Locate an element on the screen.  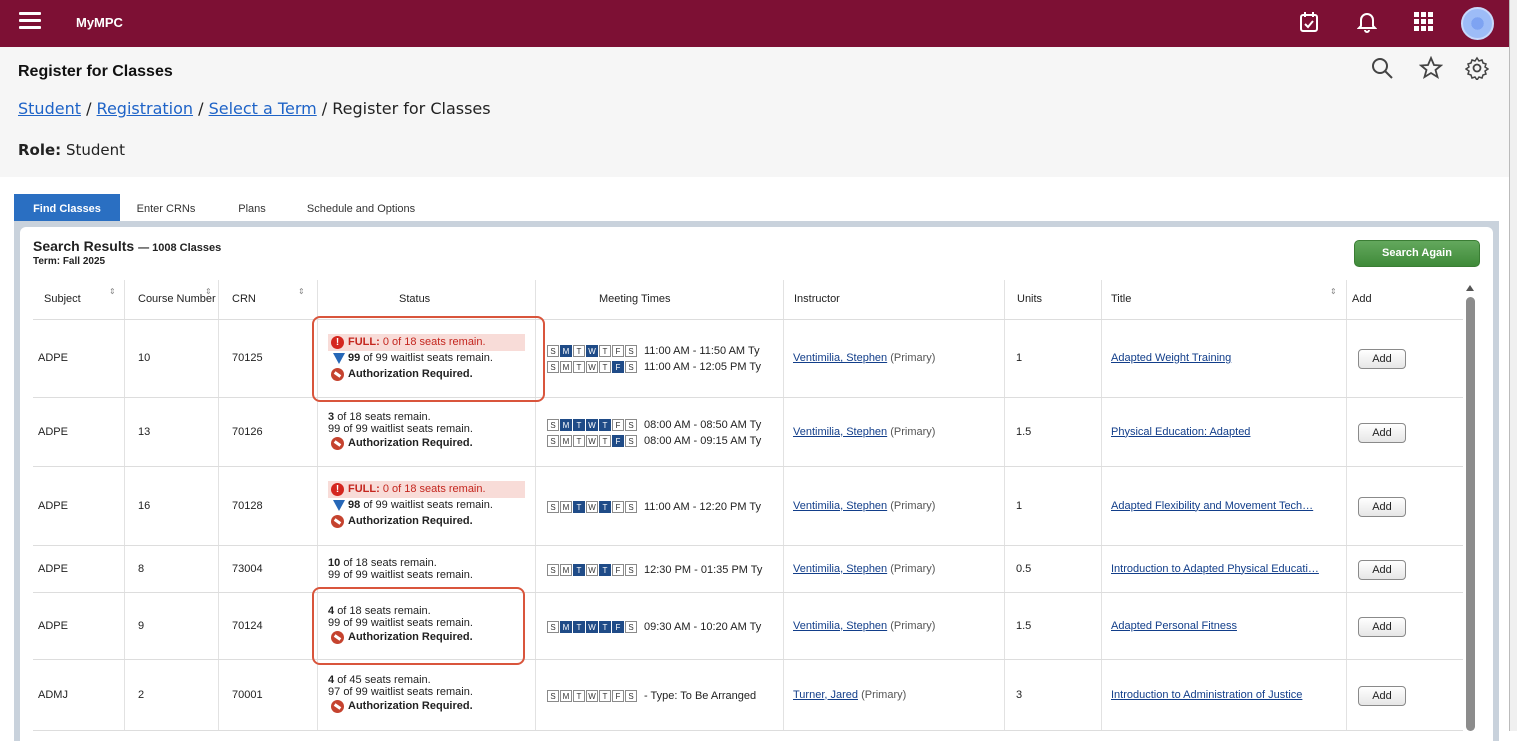
course-title-link: Physical Education: Adapted is located at coordinates (1180, 432).